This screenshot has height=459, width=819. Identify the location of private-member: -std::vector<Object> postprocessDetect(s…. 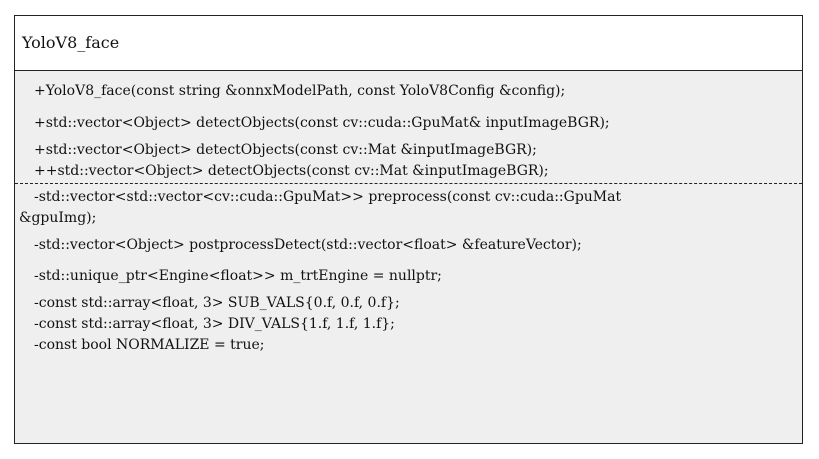
(308, 245).